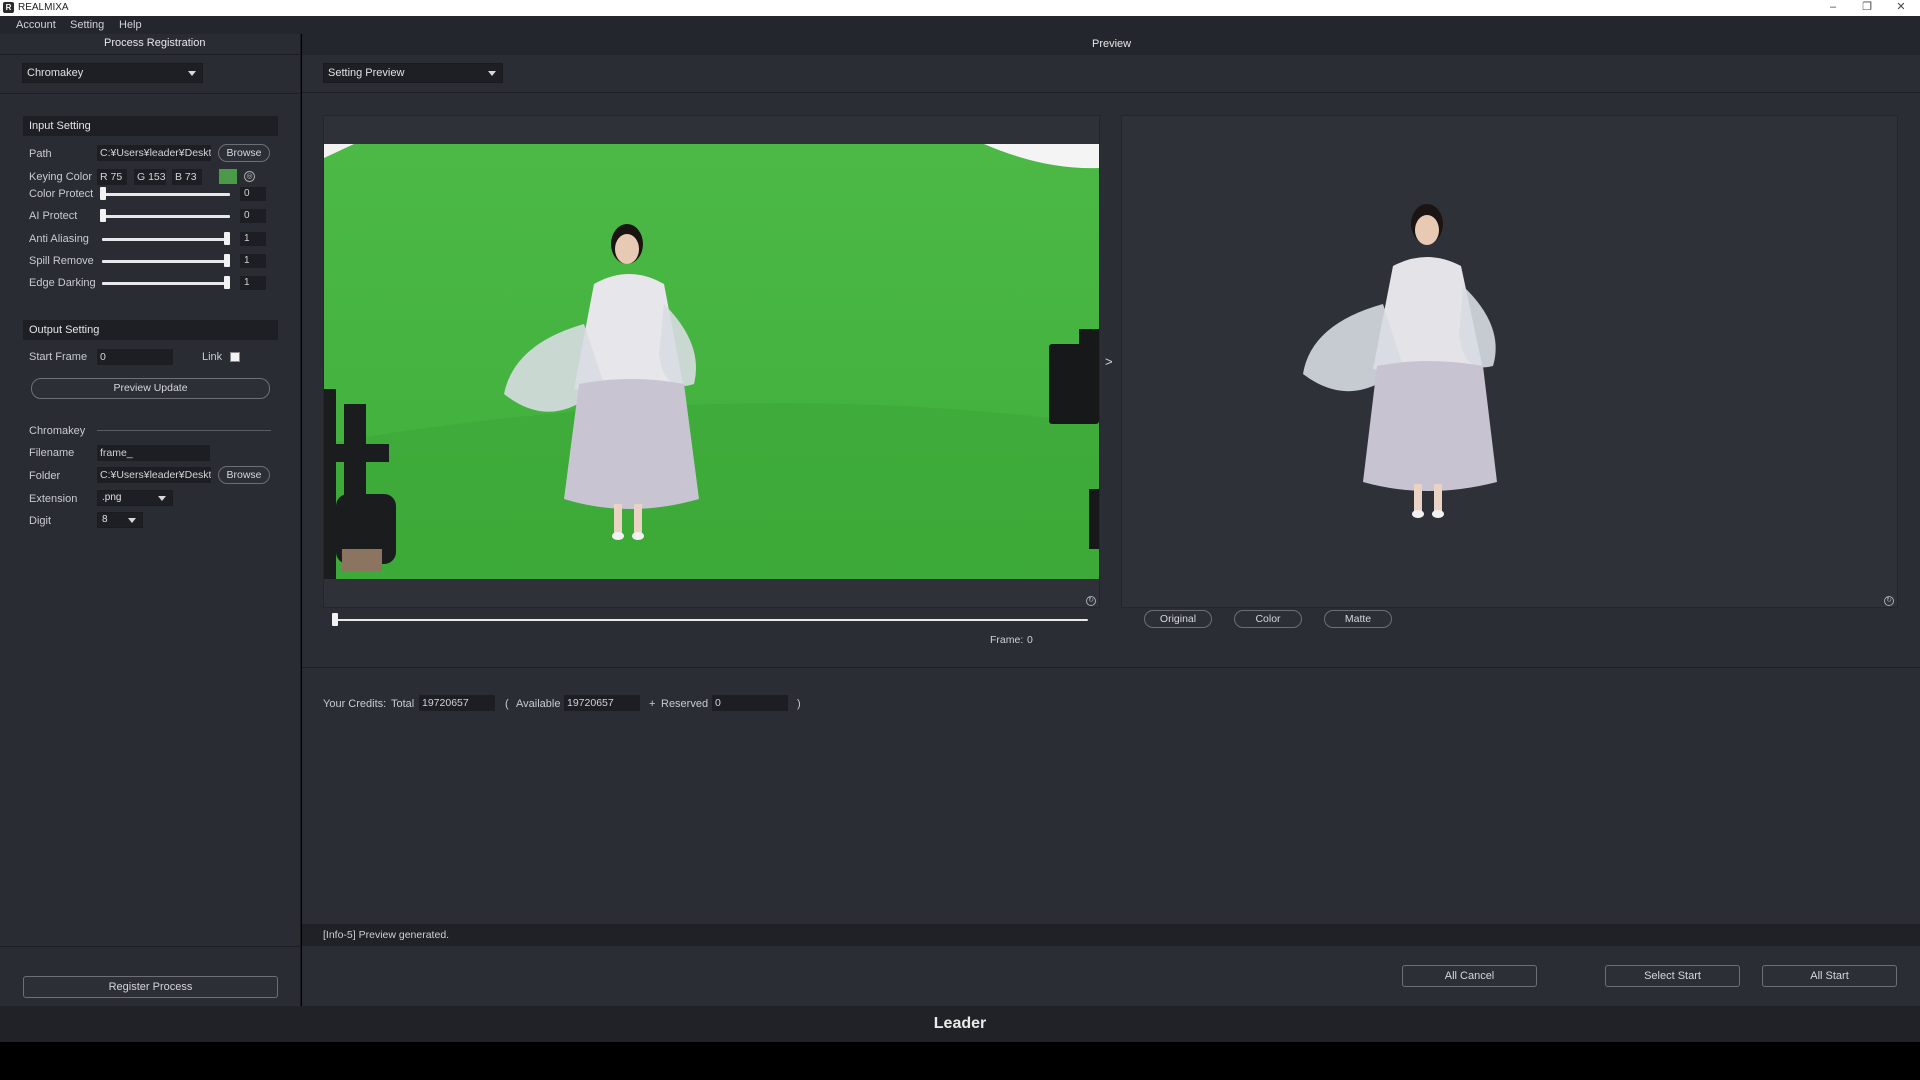 The width and height of the screenshot is (1920, 1080). What do you see at coordinates (1672, 976) in the screenshot?
I see `select-start-button: Select Start` at bounding box center [1672, 976].